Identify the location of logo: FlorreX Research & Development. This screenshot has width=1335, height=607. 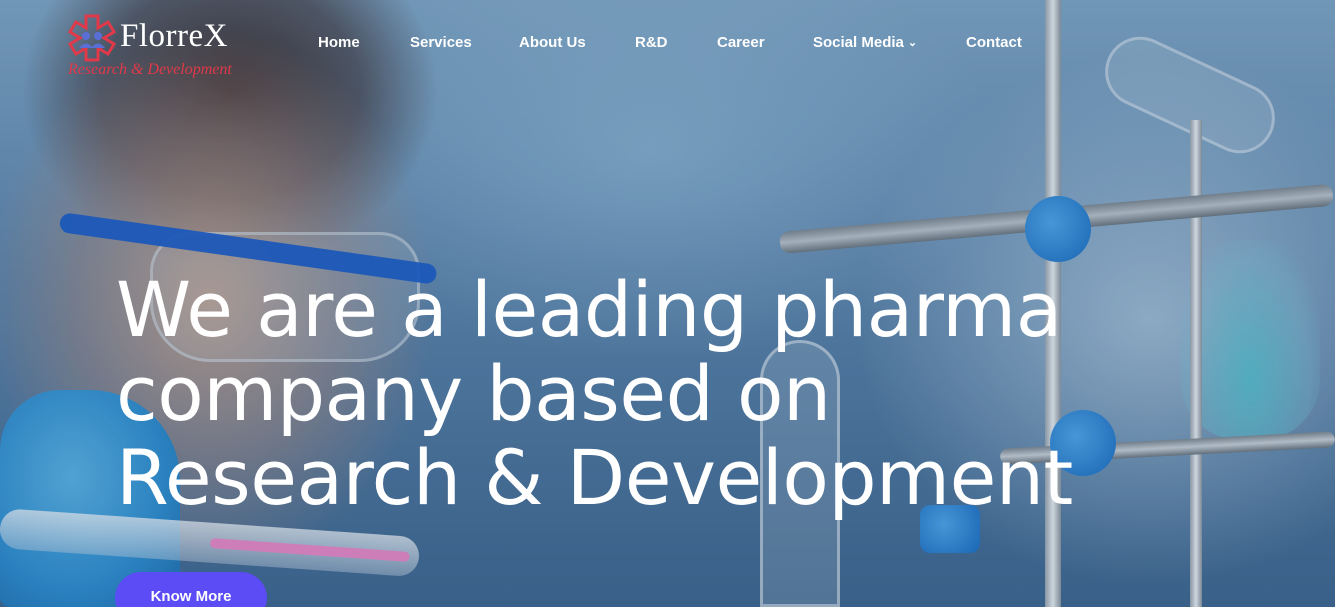
(161, 46).